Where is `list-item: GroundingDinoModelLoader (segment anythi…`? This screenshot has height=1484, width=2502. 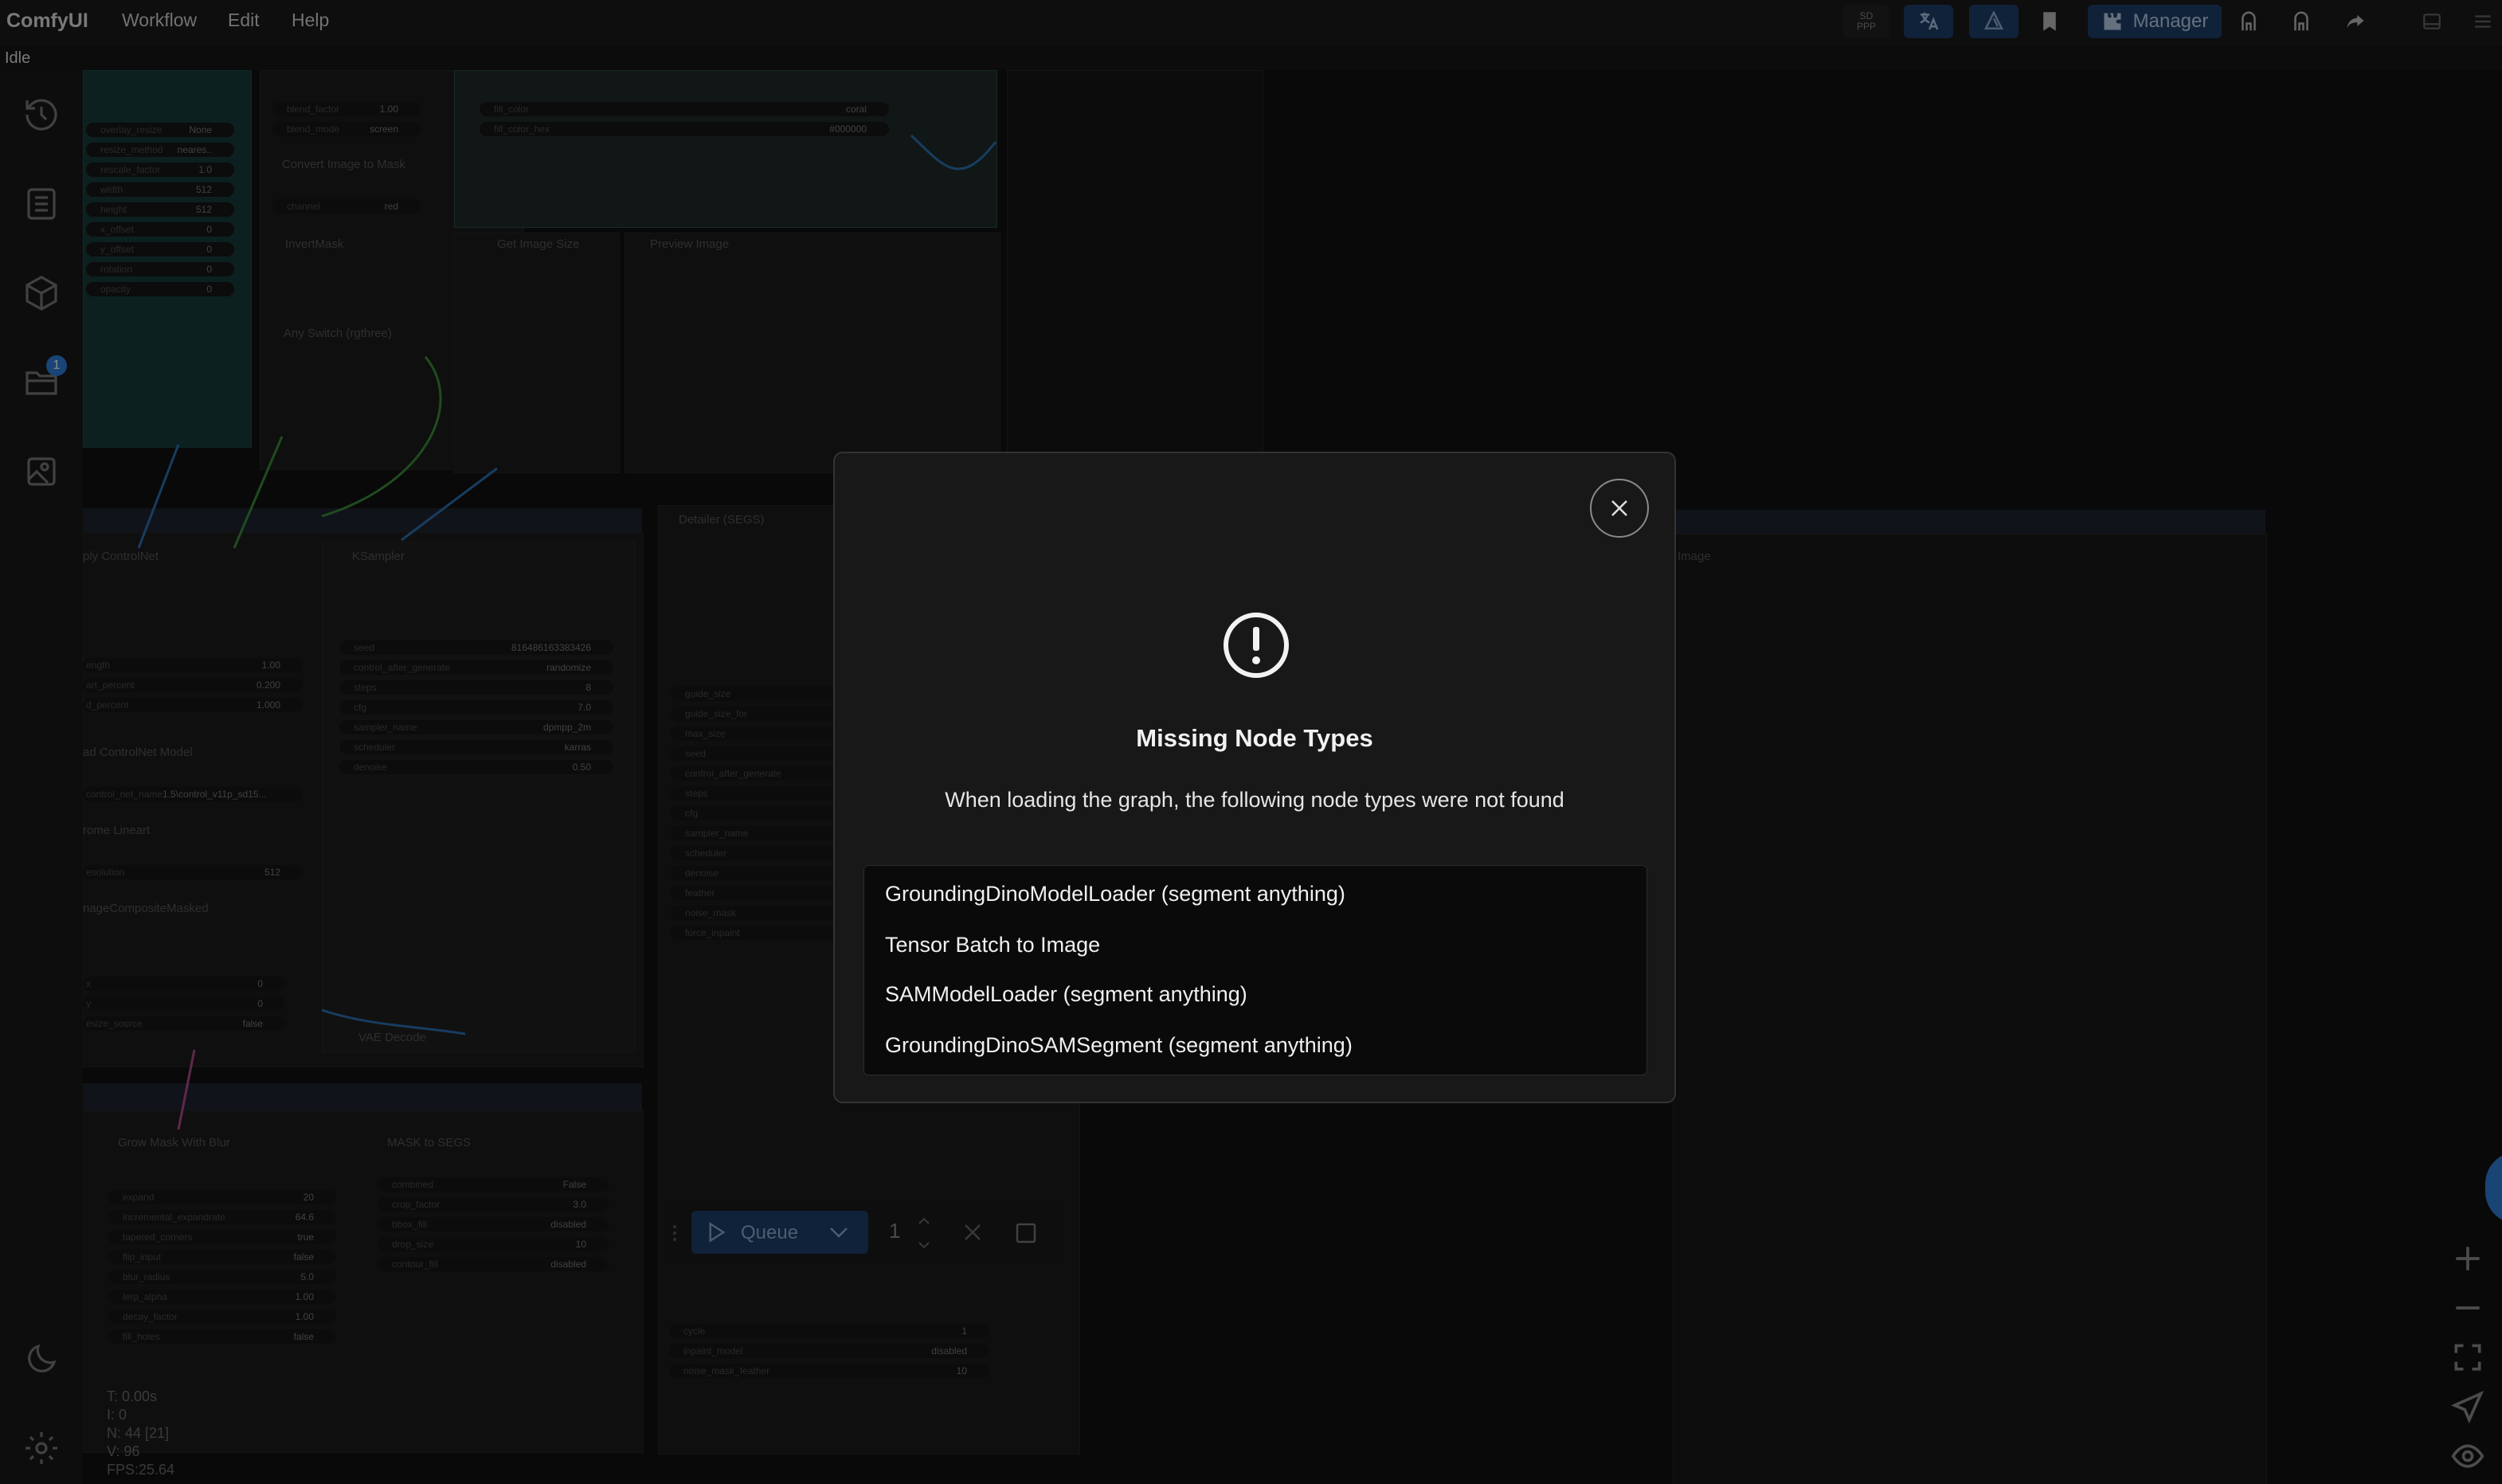
list-item: GroundingDinoModelLoader (segment anythi… is located at coordinates (1115, 894).